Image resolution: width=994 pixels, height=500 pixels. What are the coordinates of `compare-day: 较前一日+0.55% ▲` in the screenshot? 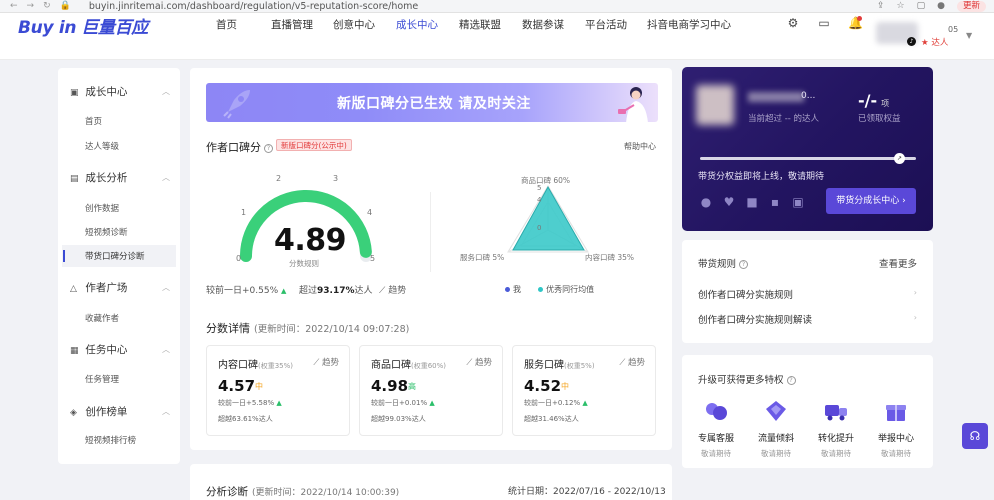 It's located at (246, 291).